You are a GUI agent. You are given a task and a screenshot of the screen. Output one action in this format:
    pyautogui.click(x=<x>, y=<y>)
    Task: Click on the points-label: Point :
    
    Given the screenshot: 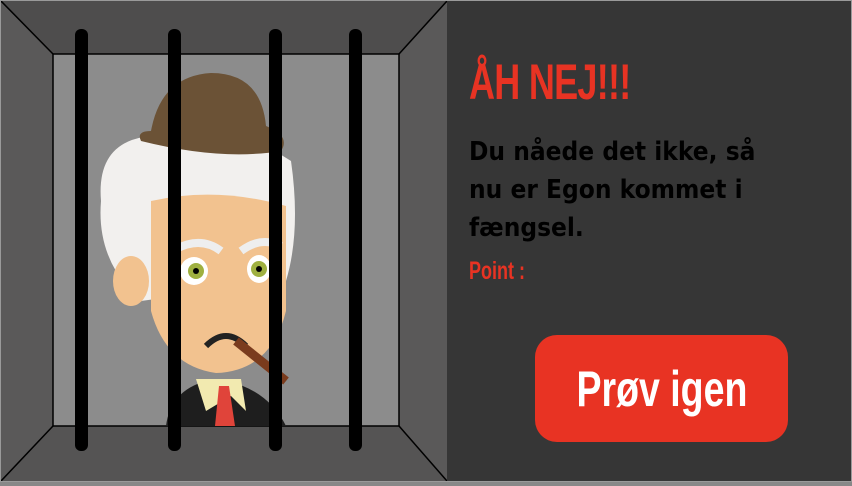 What is the action you would take?
    pyautogui.click(x=497, y=271)
    